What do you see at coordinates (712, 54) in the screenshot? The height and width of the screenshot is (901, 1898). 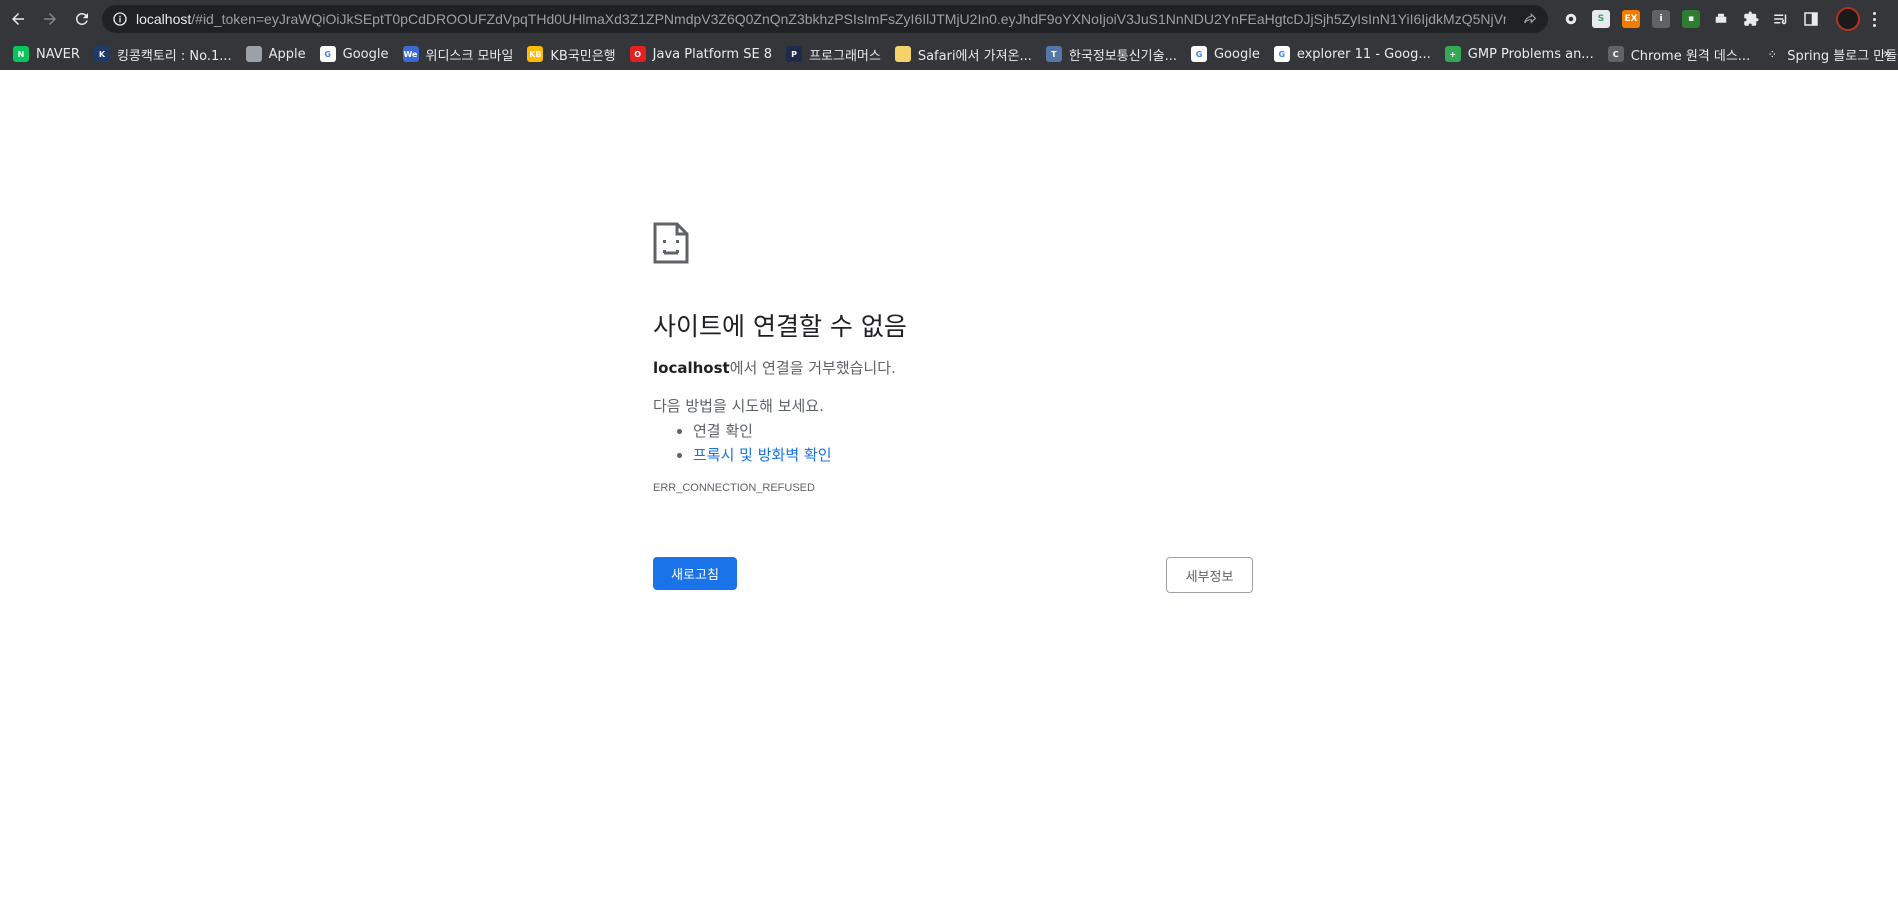 I see `bookmark-label: Java Platform SE 8` at bounding box center [712, 54].